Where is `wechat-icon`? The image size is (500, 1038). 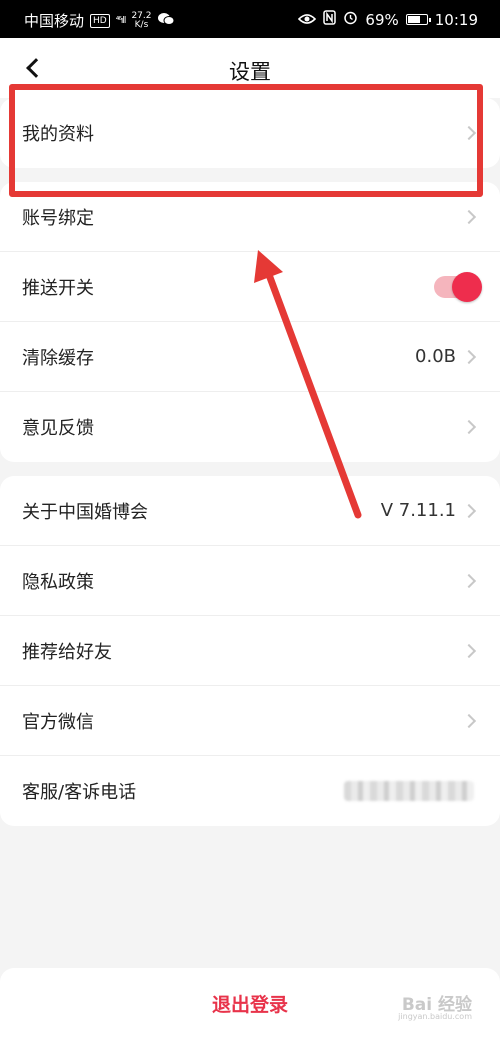 wechat-icon is located at coordinates (166, 21).